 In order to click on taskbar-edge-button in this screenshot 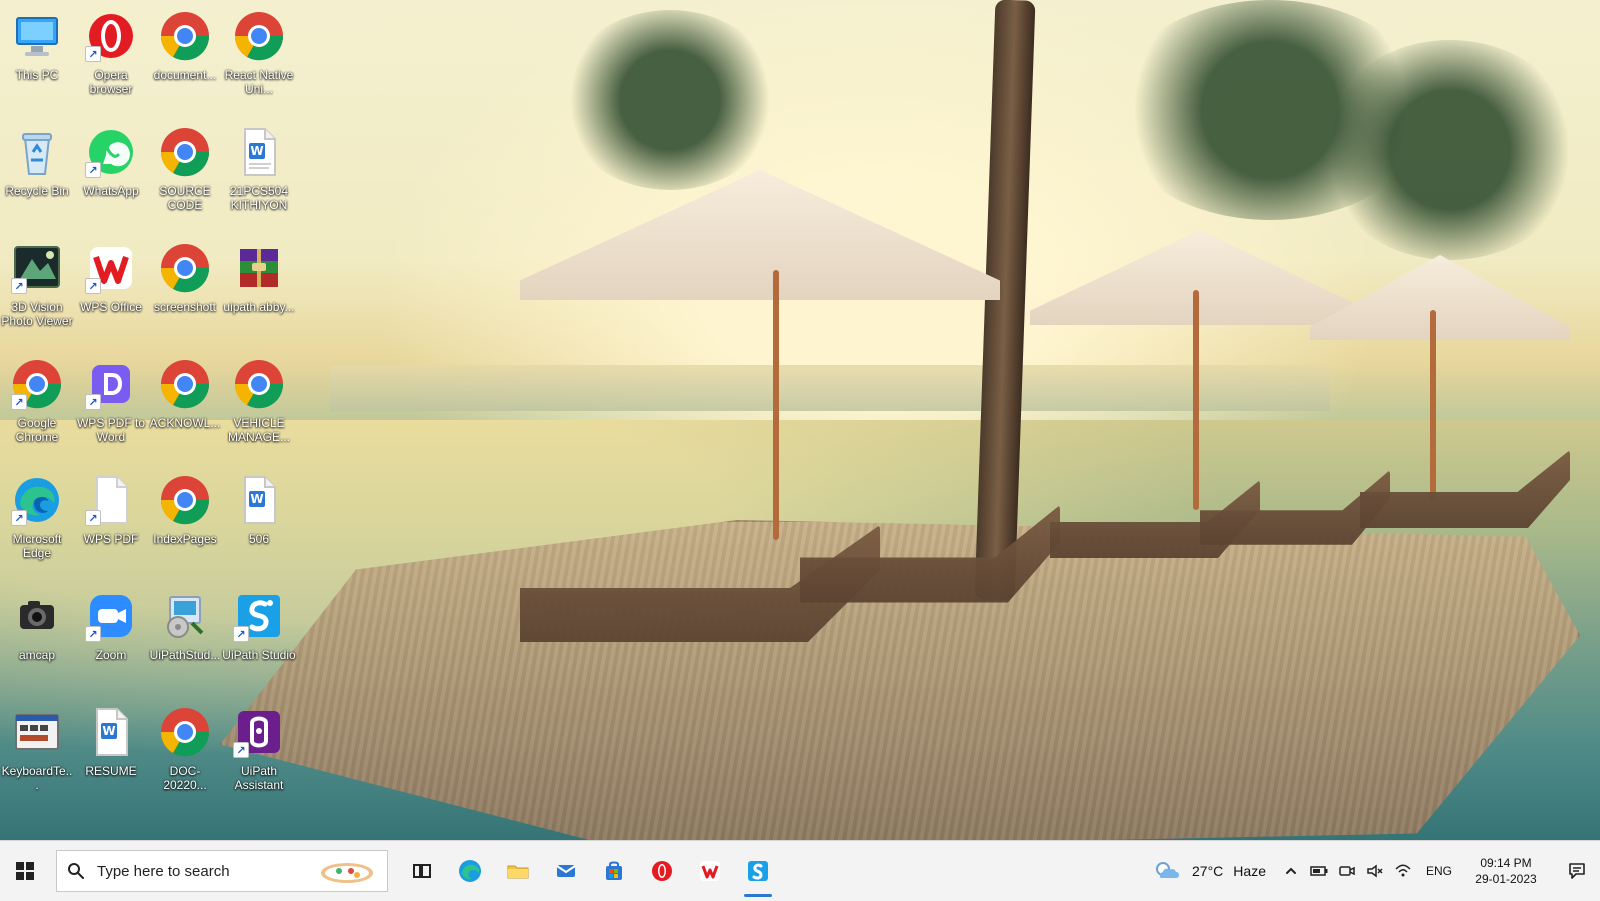, I will do `click(470, 871)`.